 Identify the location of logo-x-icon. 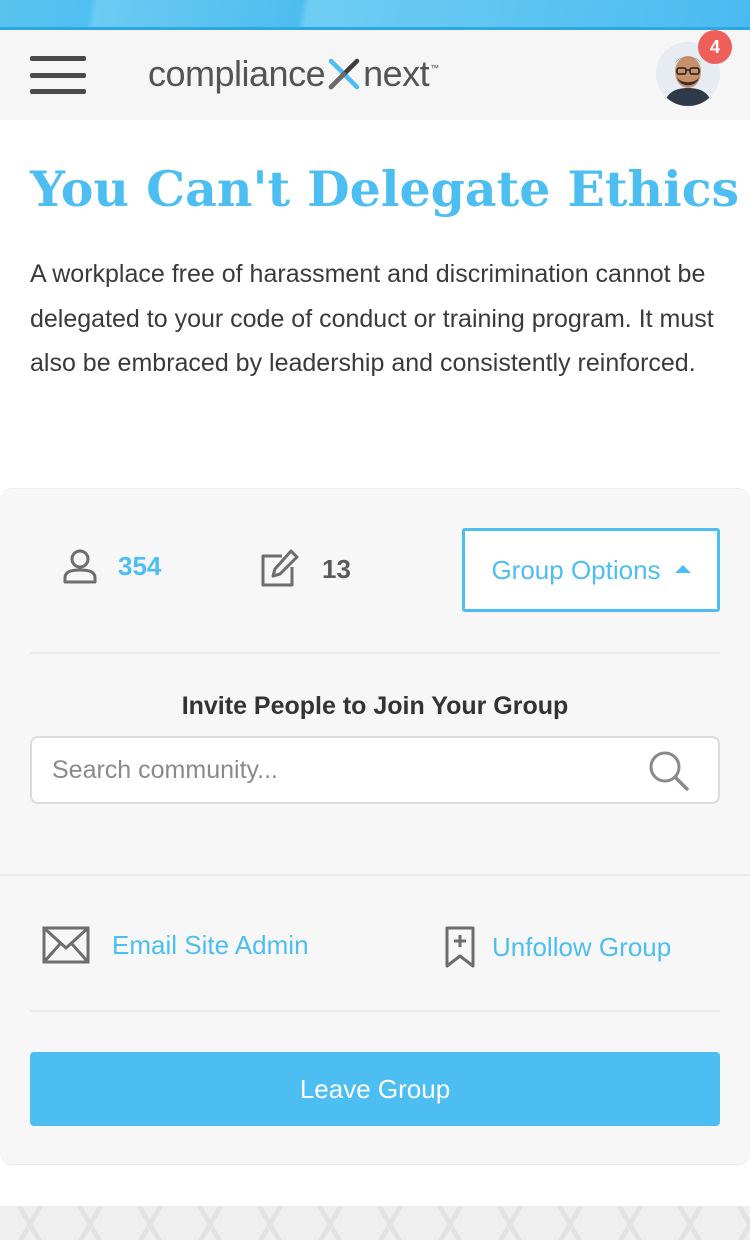
(344, 74).